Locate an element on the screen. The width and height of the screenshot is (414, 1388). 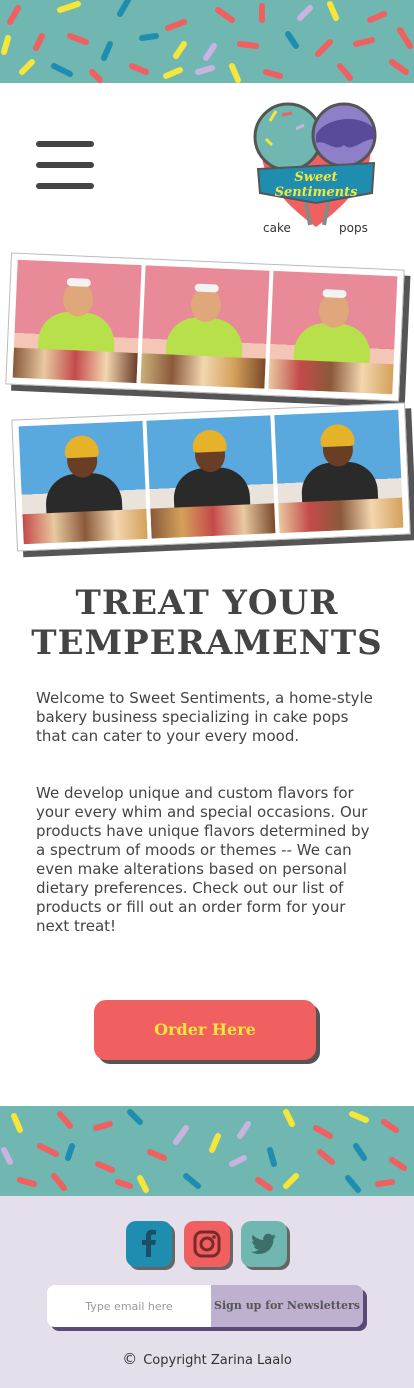
sweet-sentiments-logo: Sweet Sentiments cake pops is located at coordinates (316, 167).